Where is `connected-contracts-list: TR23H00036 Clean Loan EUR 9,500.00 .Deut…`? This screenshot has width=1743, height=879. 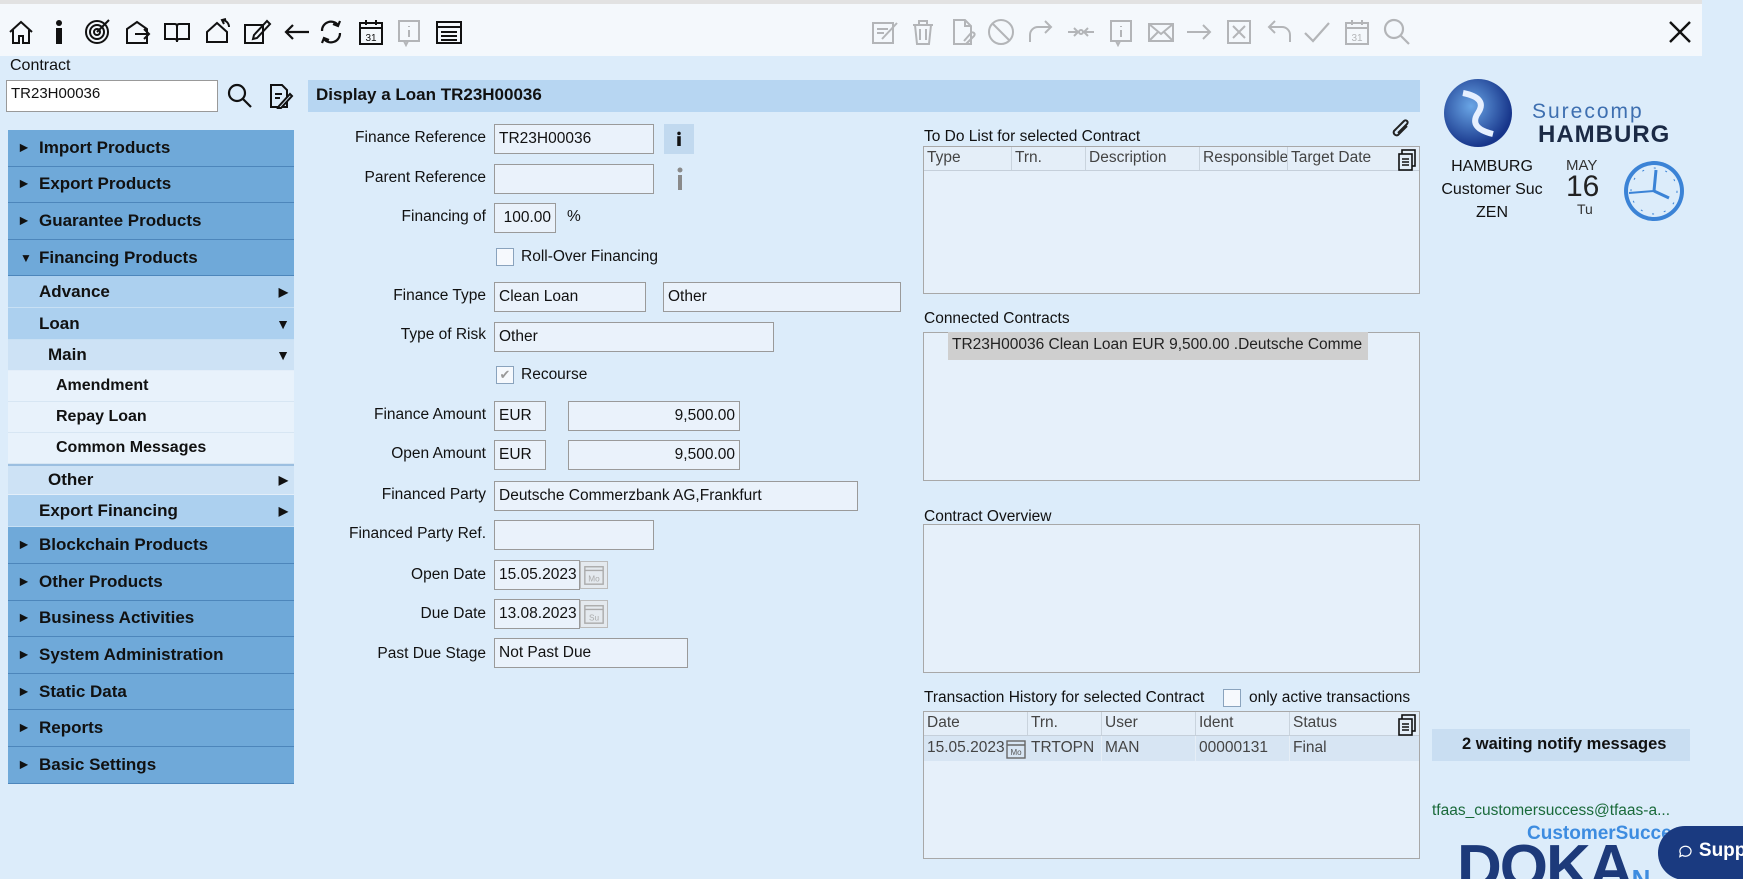 connected-contracts-list: TR23H00036 Clean Loan EUR 9,500.00 .Deut… is located at coordinates (1171, 406).